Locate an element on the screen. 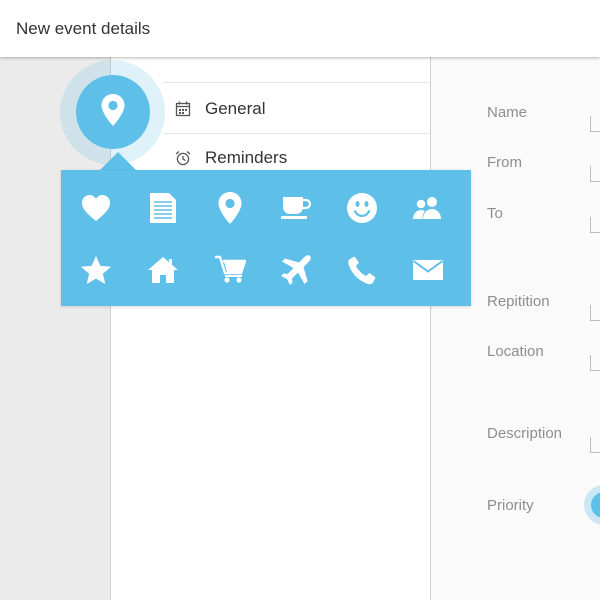 Image resolution: width=600 pixels, height=600 pixels. page-title: New event details is located at coordinates (83, 28).